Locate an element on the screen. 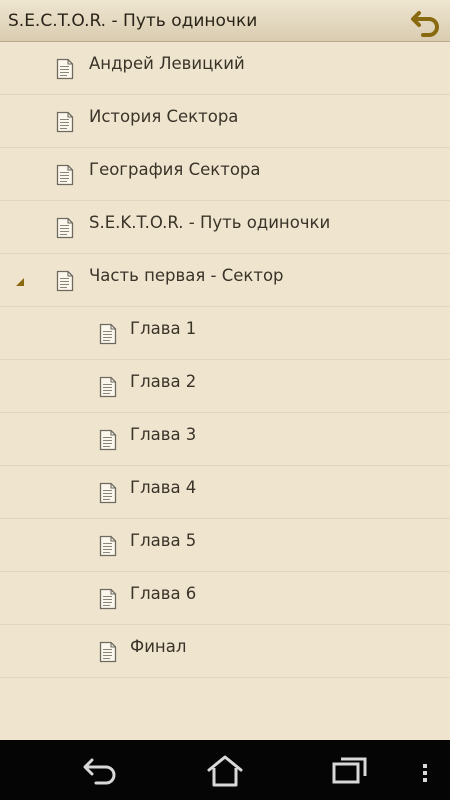 This screenshot has width=450, height=800. tree-item-label: Андрей Левицкий is located at coordinates (167, 63).